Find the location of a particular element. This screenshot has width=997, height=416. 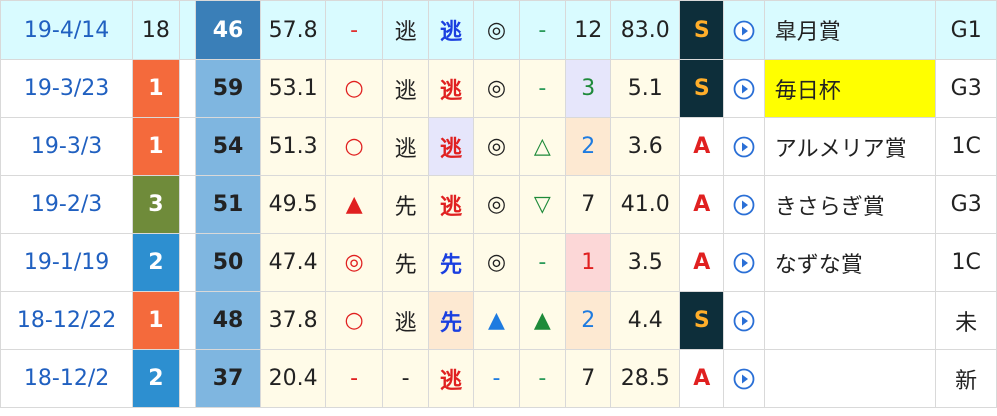

odds: 83.0 is located at coordinates (645, 30).